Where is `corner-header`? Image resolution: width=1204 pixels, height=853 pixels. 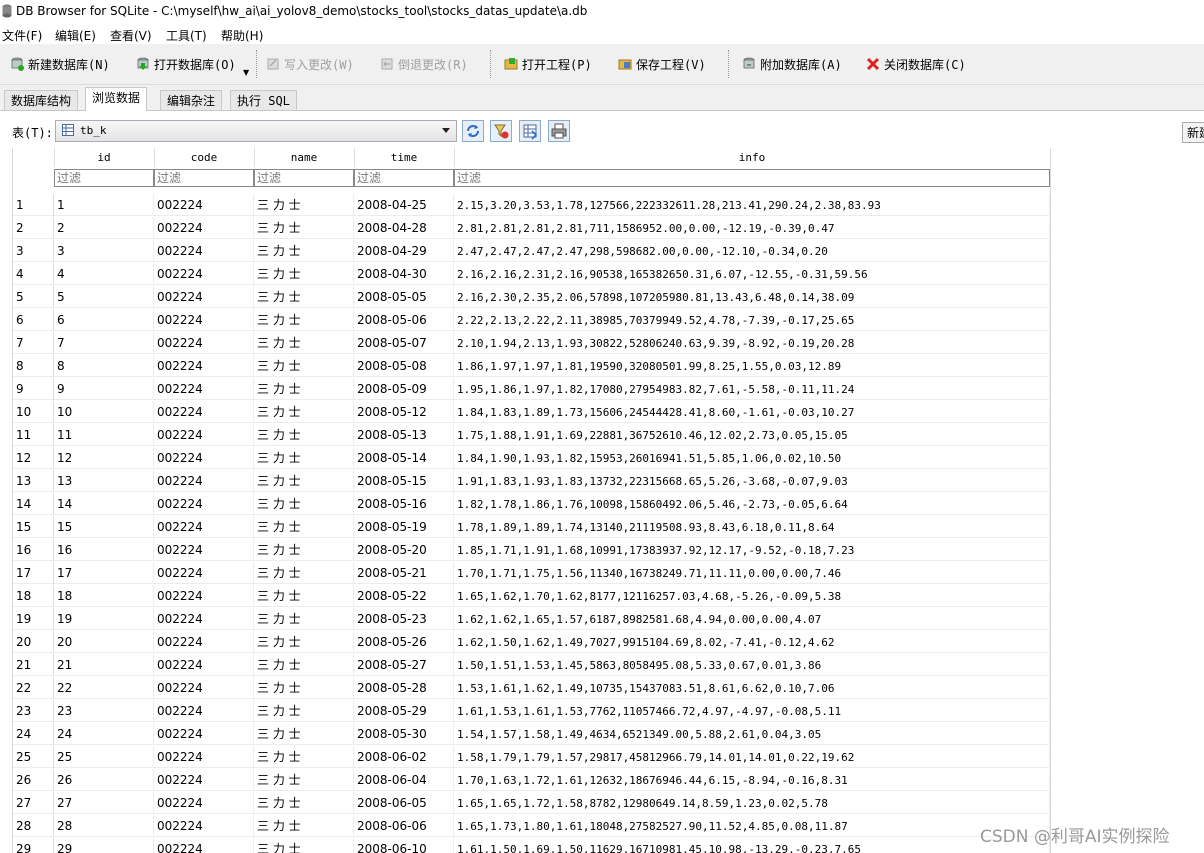 corner-header is located at coordinates (34, 157).